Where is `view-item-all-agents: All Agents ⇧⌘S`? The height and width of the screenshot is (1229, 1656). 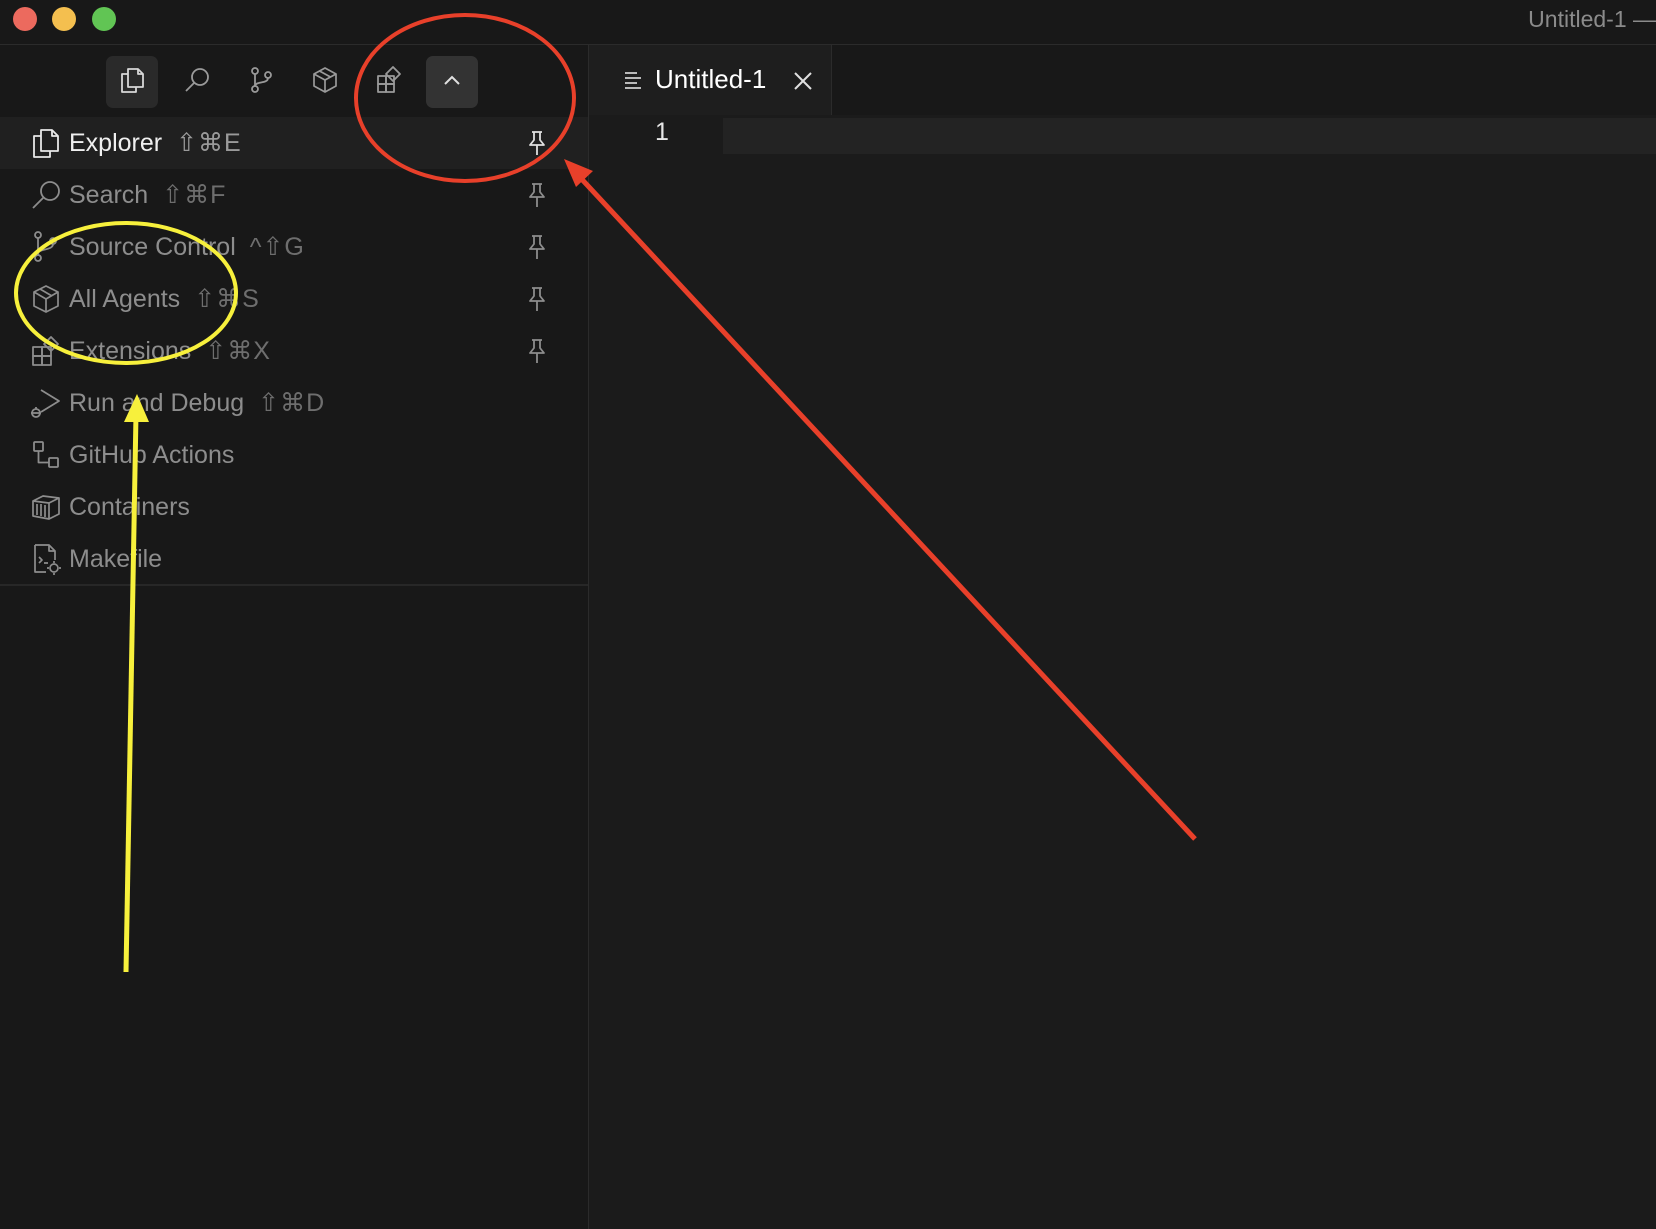 view-item-all-agents: All Agents ⇧⌘S is located at coordinates (294, 299).